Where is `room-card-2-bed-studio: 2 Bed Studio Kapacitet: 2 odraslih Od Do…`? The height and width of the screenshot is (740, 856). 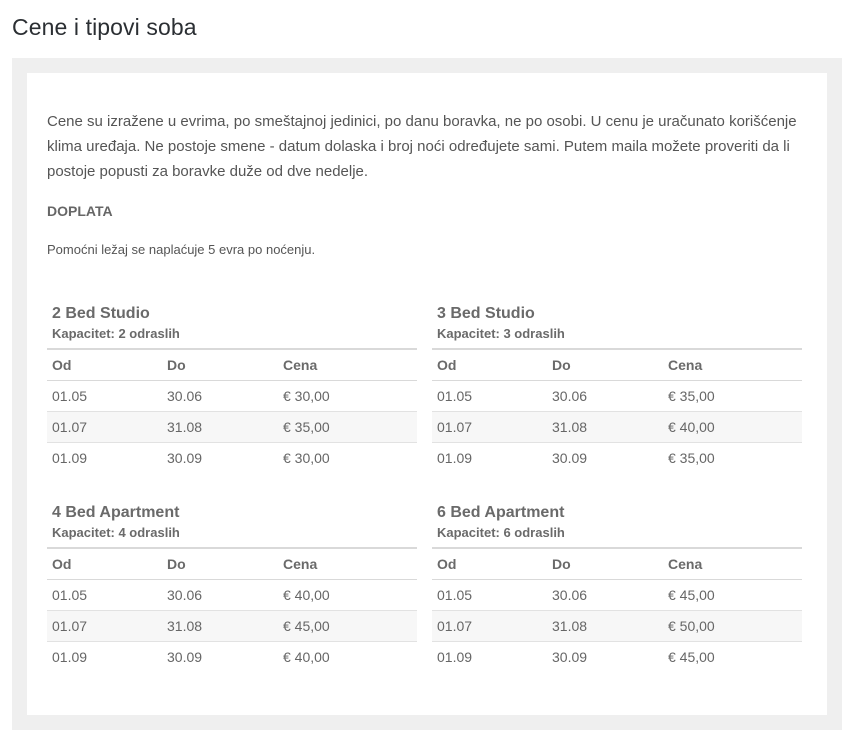
room-card-2-bed-studio: 2 Bed Studio Kapacitet: 2 odraslih Od Do… is located at coordinates (232, 388).